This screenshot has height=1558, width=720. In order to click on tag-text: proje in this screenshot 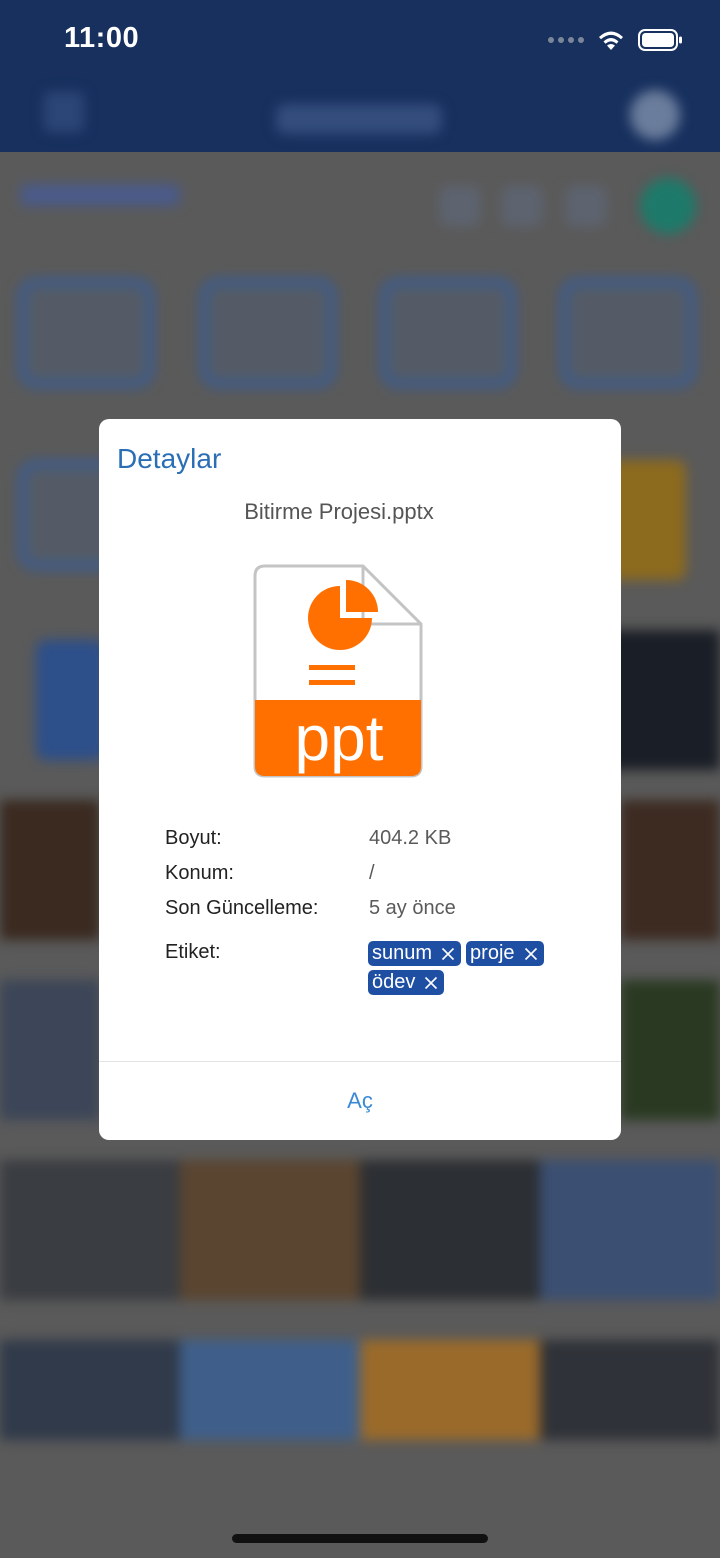, I will do `click(492, 953)`.